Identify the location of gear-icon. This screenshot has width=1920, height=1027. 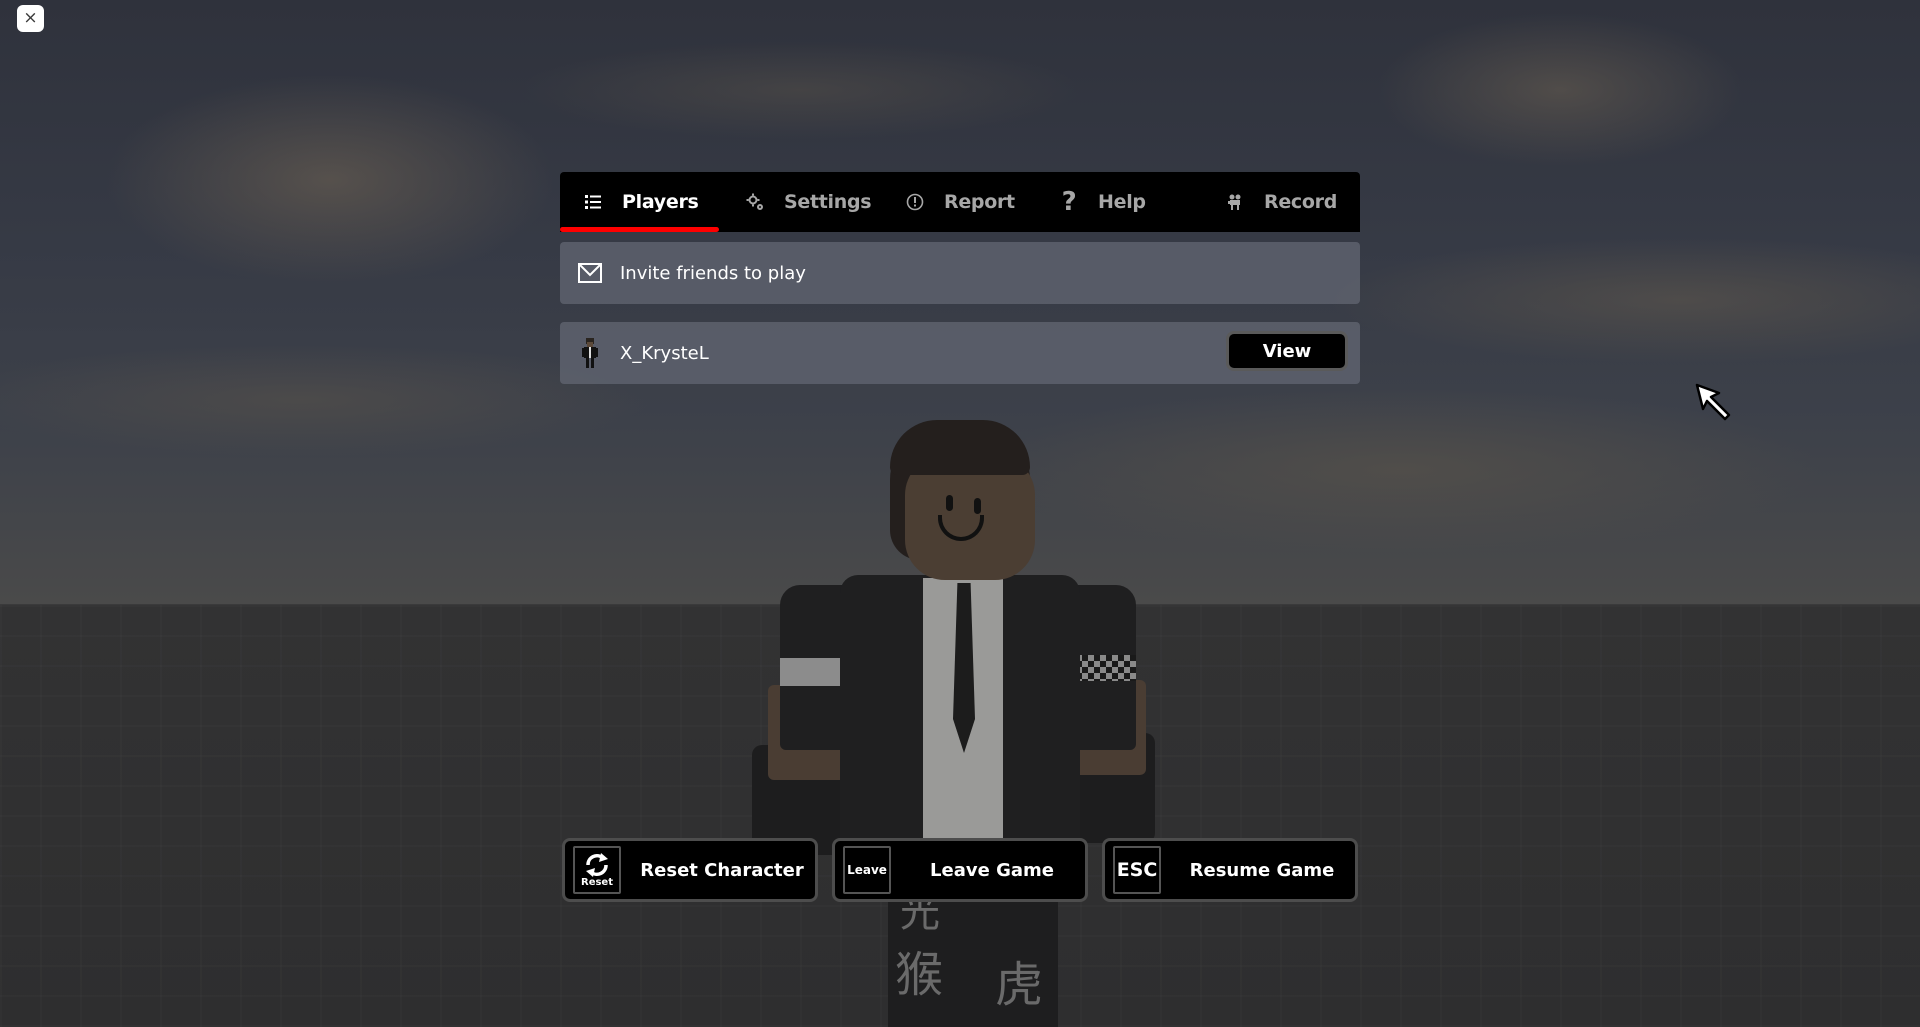
(755, 202).